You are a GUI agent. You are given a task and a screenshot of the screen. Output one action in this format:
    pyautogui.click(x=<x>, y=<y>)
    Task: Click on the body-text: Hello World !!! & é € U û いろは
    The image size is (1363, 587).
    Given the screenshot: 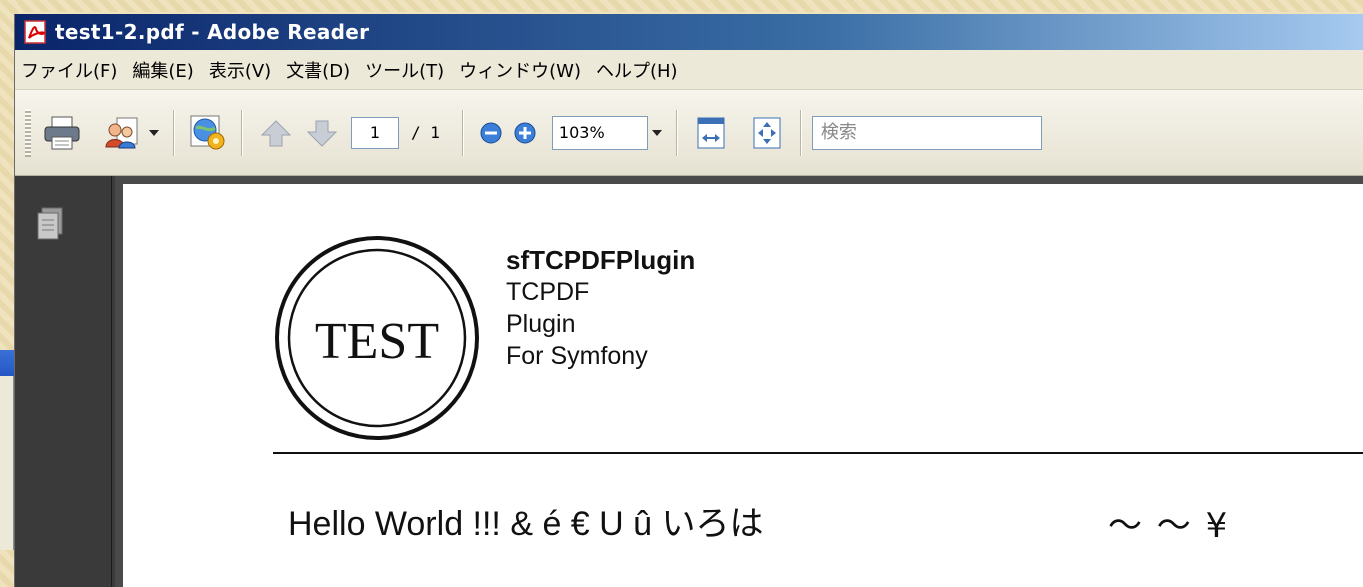 What is the action you would take?
    pyautogui.click(x=526, y=524)
    